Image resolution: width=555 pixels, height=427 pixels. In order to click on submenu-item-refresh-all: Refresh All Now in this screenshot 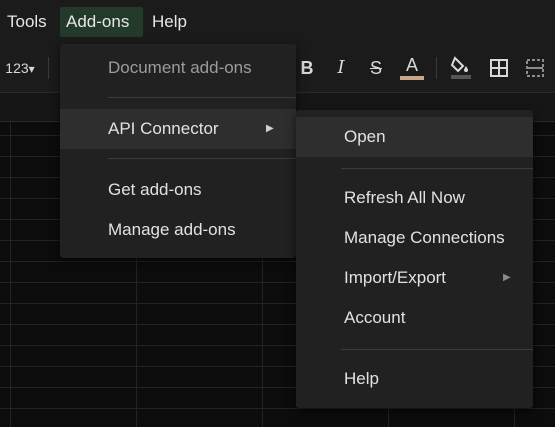, I will do `click(414, 198)`.